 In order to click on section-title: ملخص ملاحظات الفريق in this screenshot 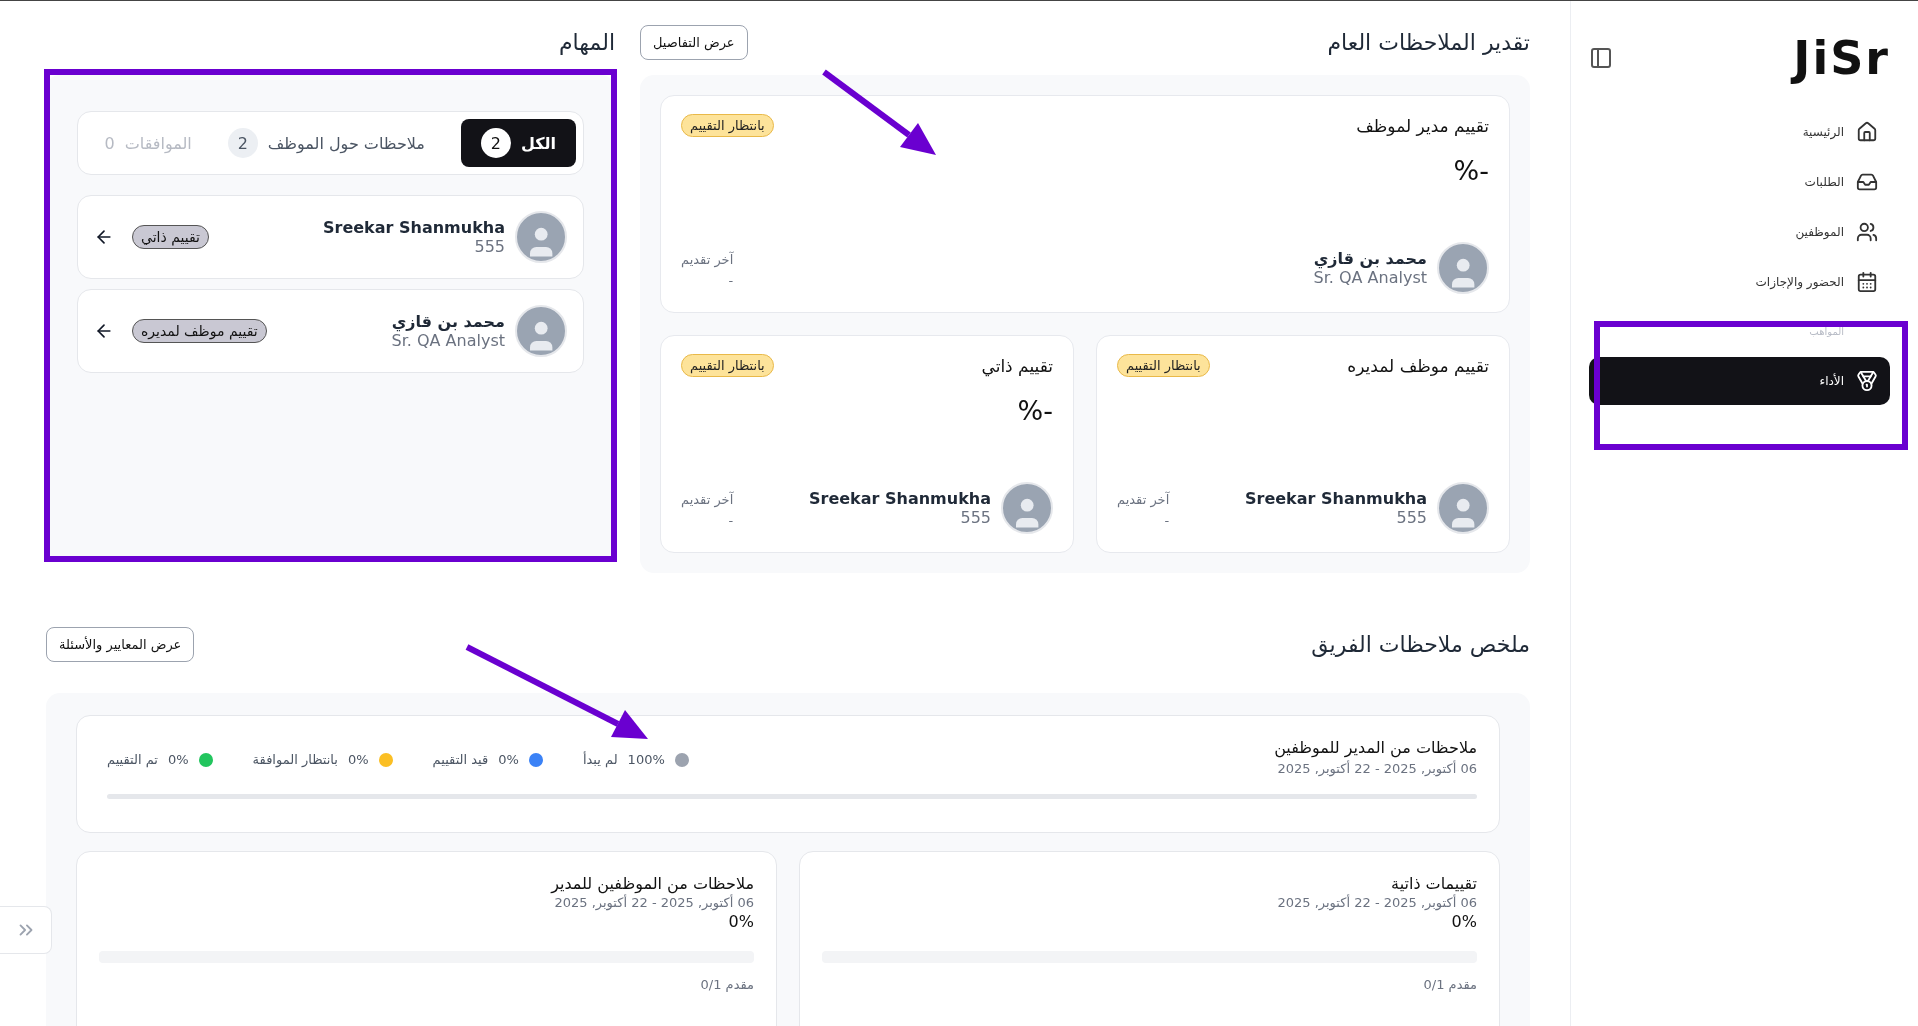, I will do `click(1420, 644)`.